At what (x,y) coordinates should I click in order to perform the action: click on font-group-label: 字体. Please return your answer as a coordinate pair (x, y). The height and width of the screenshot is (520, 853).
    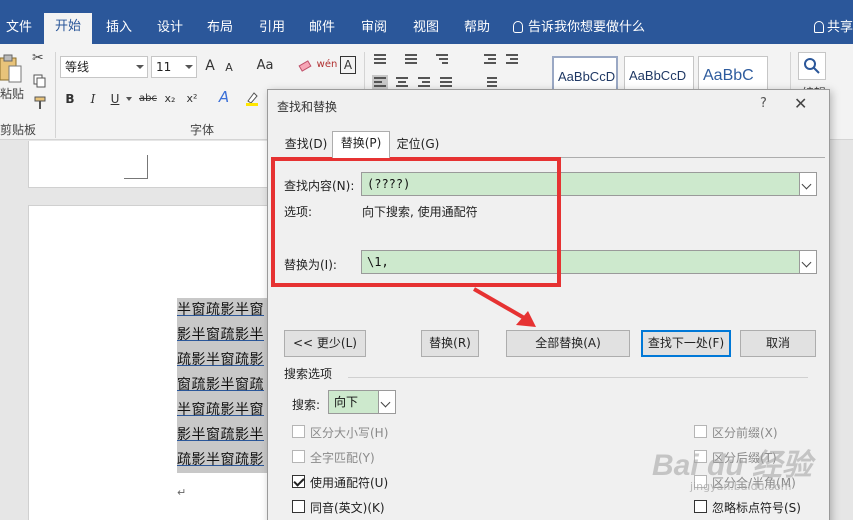
    Looking at the image, I should click on (202, 130).